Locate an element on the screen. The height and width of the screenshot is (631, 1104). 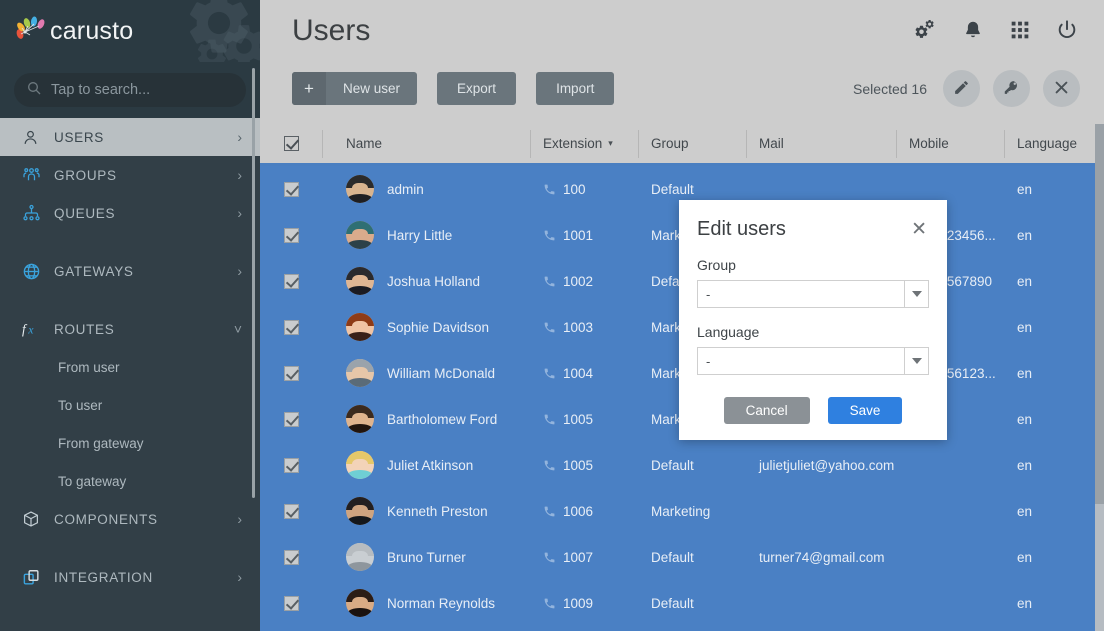
sidebar-item-queues: QUEUES › is located at coordinates (130, 213).